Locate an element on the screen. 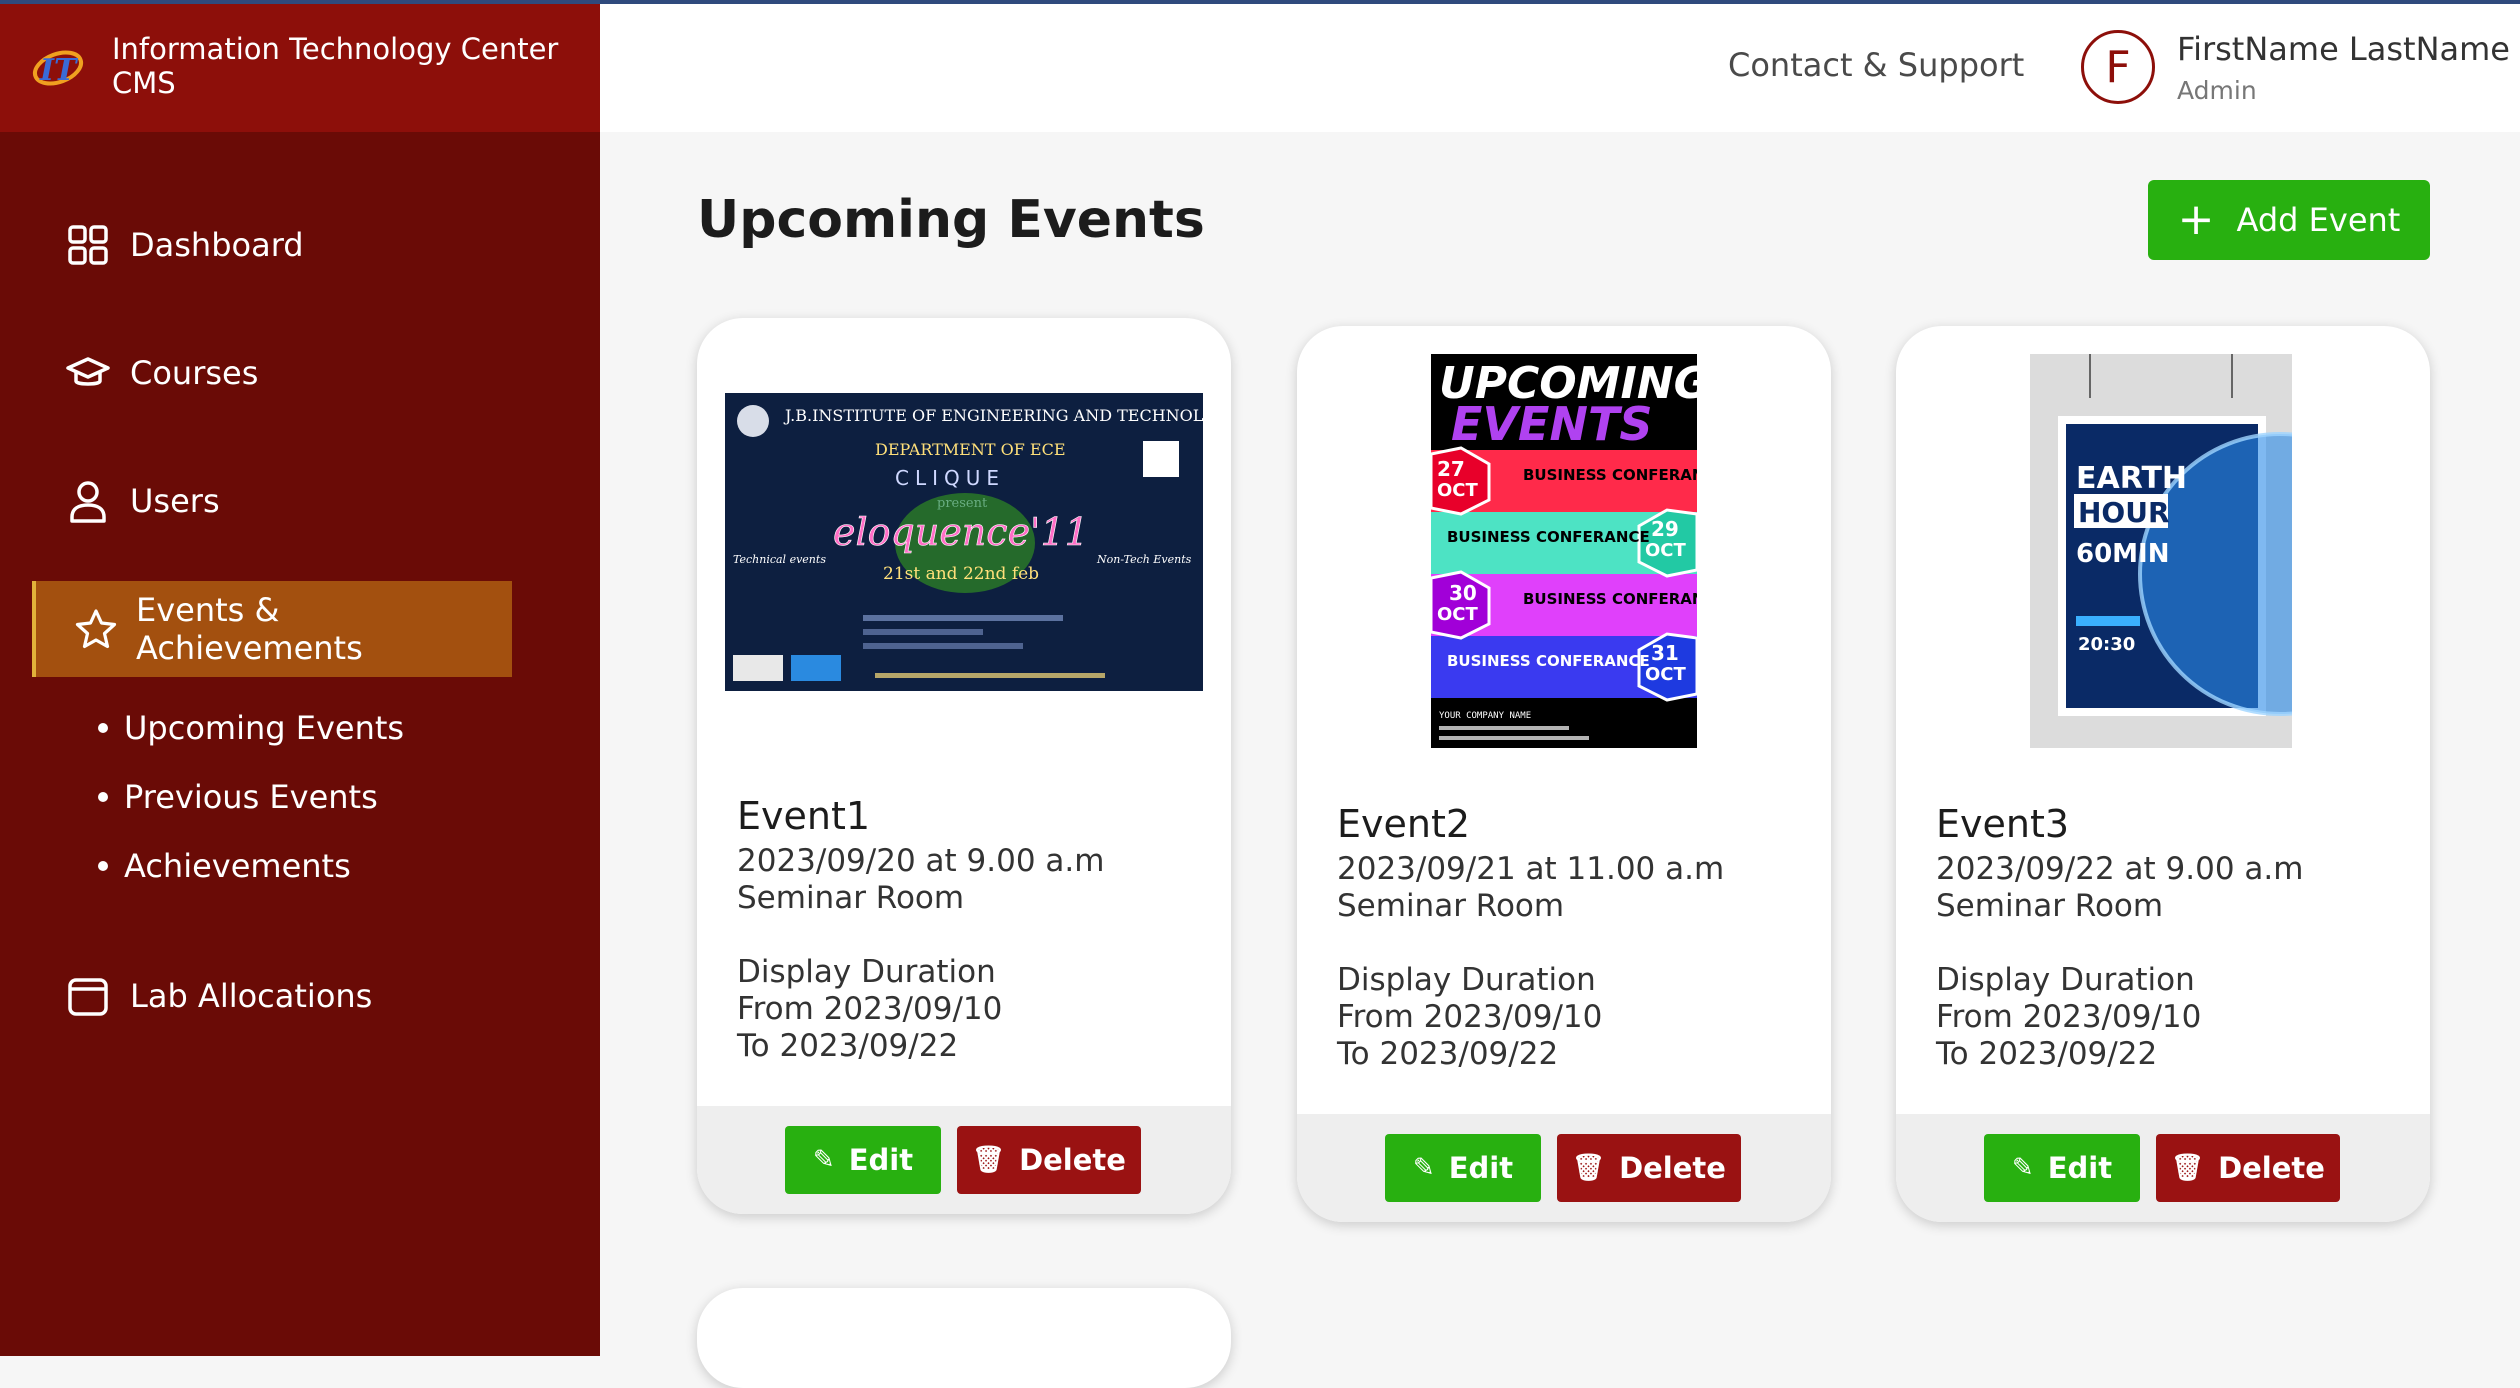 This screenshot has height=1388, width=2520. subnav-item-upcoming-events: Upcoming Events is located at coordinates (251, 727).